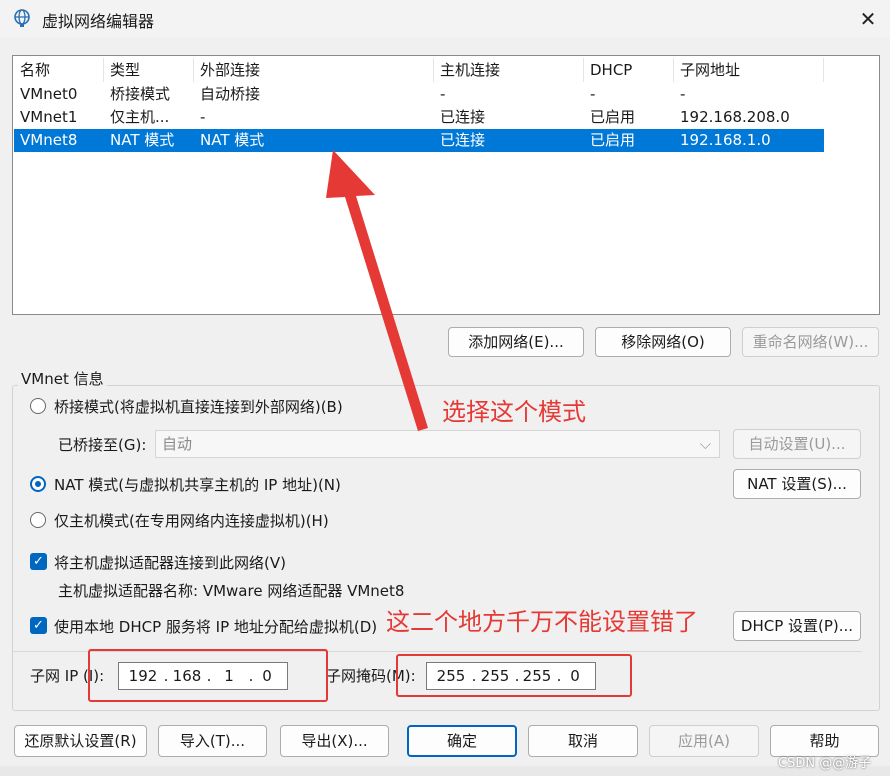 Image resolution: width=890 pixels, height=776 pixels. What do you see at coordinates (203, 117) in the screenshot?
I see `cell-external: -` at bounding box center [203, 117].